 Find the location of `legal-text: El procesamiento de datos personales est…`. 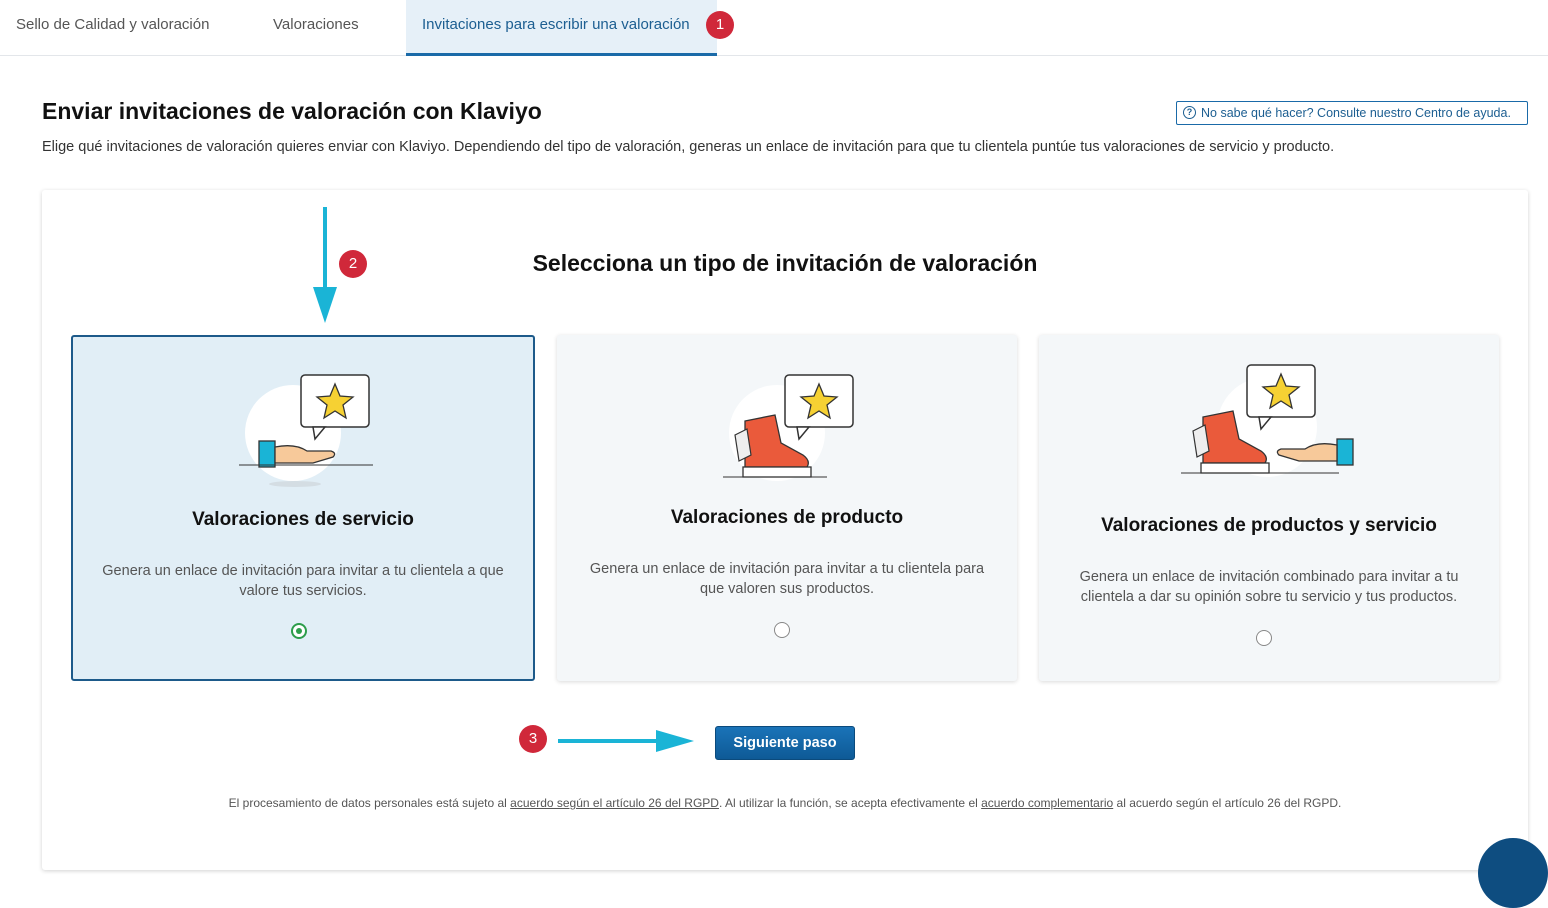

legal-text: El procesamiento de datos personales est… is located at coordinates (369, 803).